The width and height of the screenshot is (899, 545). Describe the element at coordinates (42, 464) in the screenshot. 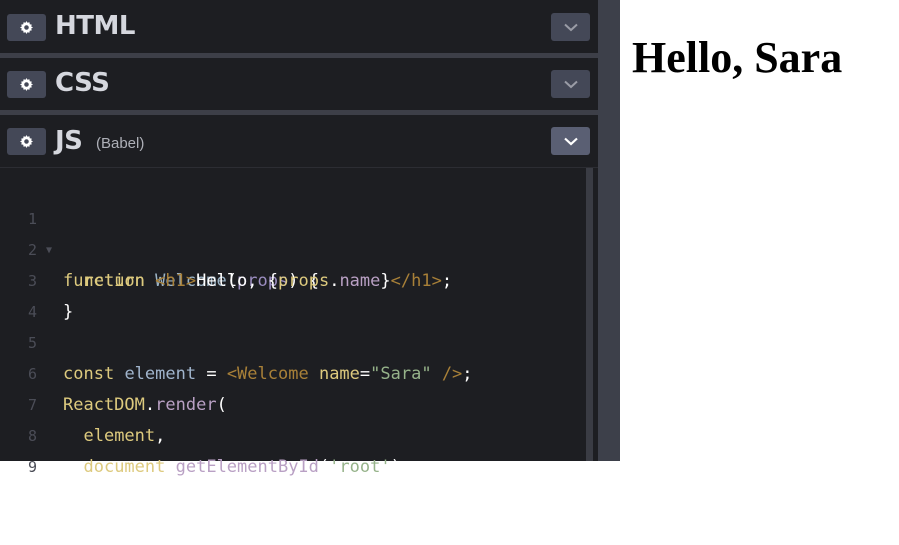

I see `code-line: 9 );` at that location.